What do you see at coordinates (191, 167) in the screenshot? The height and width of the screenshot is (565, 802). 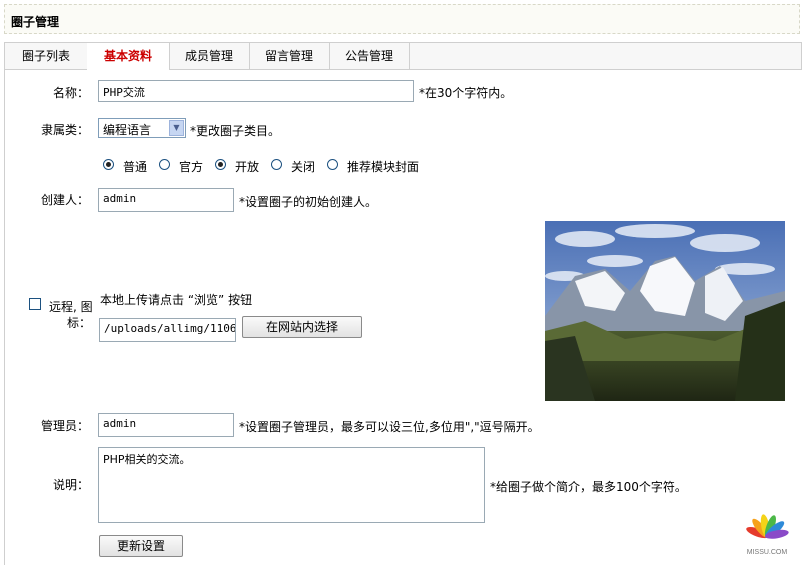 I see `radio-official-label: 官方` at bounding box center [191, 167].